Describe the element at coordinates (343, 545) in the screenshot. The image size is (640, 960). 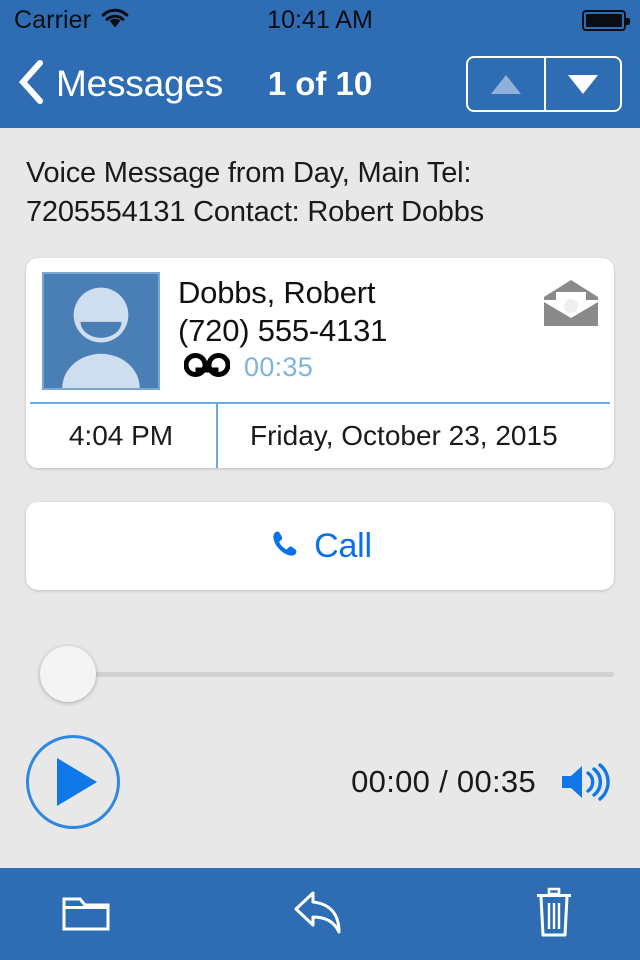
I see `call-button-label: Call` at that location.